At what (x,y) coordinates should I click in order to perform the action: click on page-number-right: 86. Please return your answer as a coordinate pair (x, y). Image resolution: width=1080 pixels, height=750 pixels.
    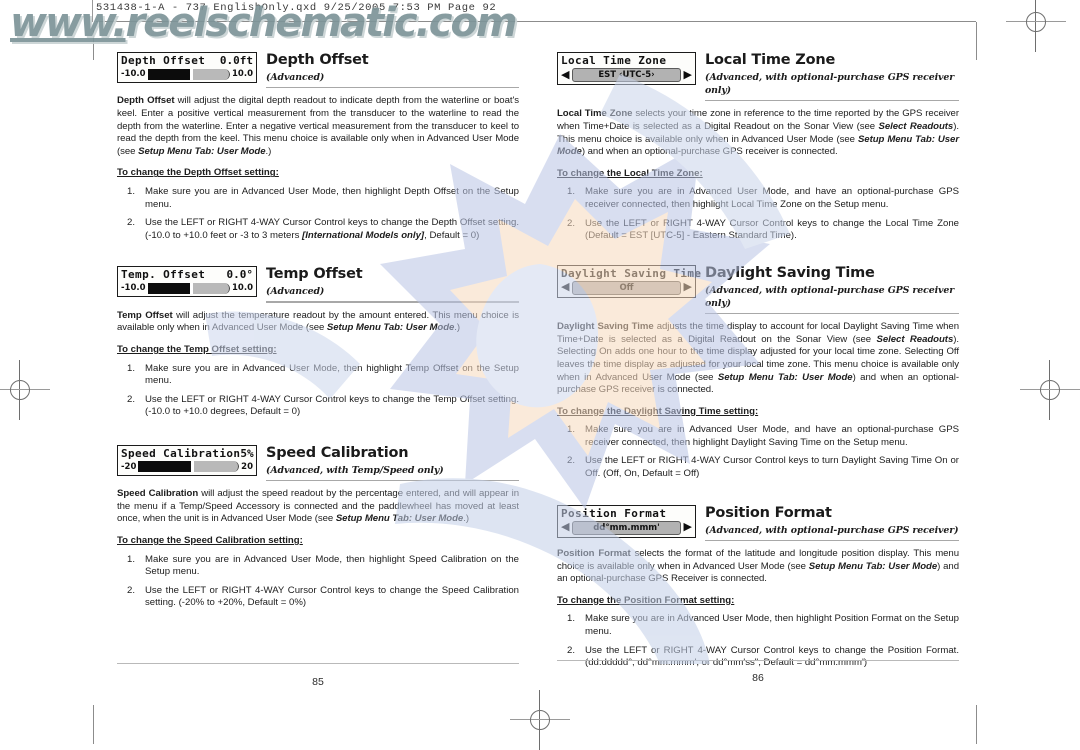
    Looking at the image, I should click on (758, 678).